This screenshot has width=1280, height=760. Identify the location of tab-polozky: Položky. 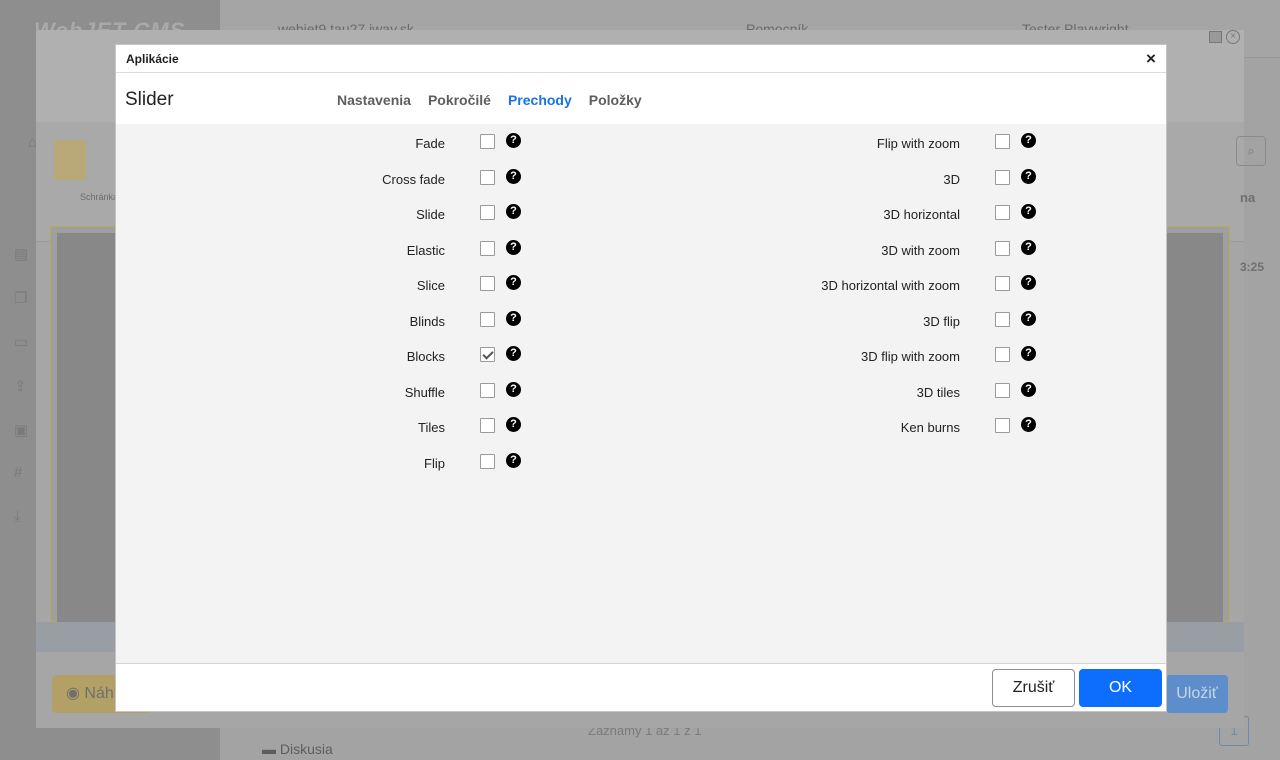
(615, 100).